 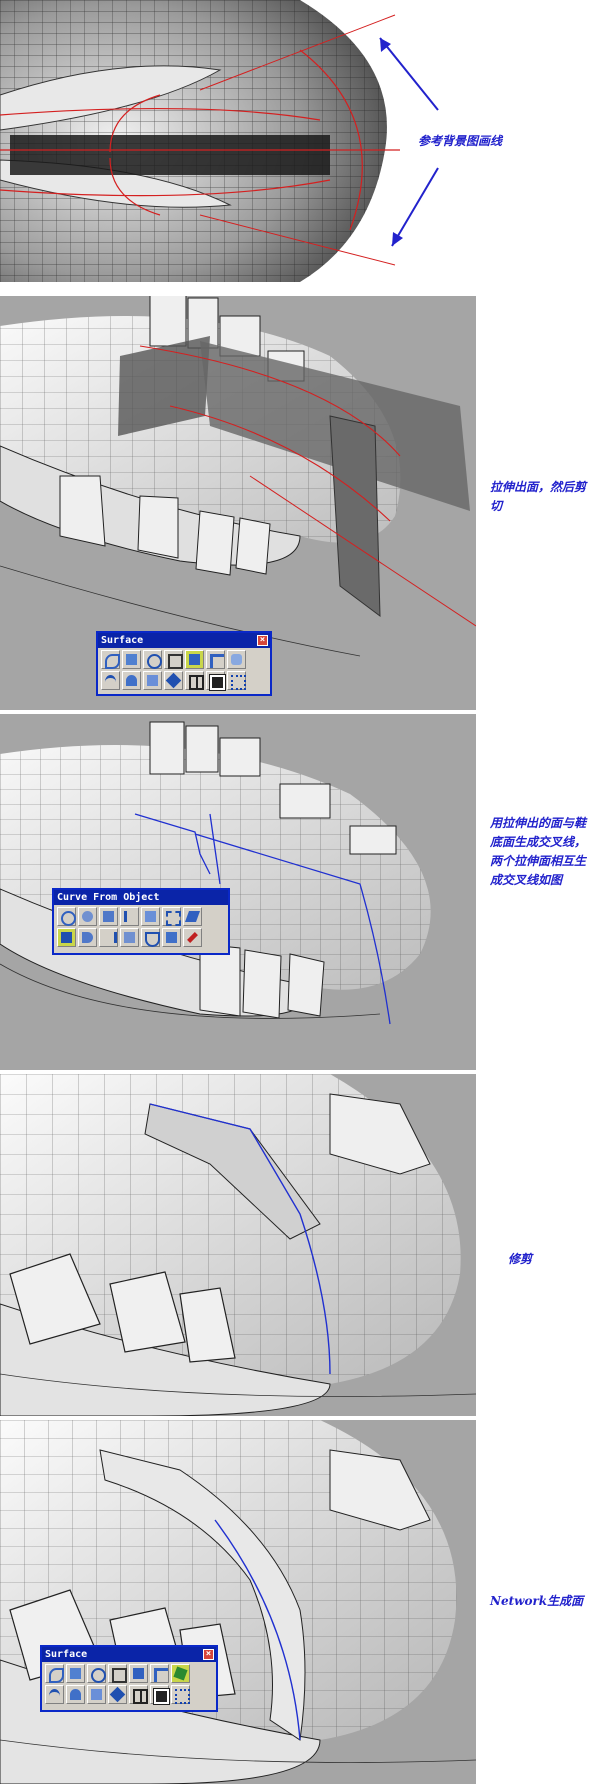 What do you see at coordinates (108, 916) in the screenshot?
I see `contour-icon` at bounding box center [108, 916].